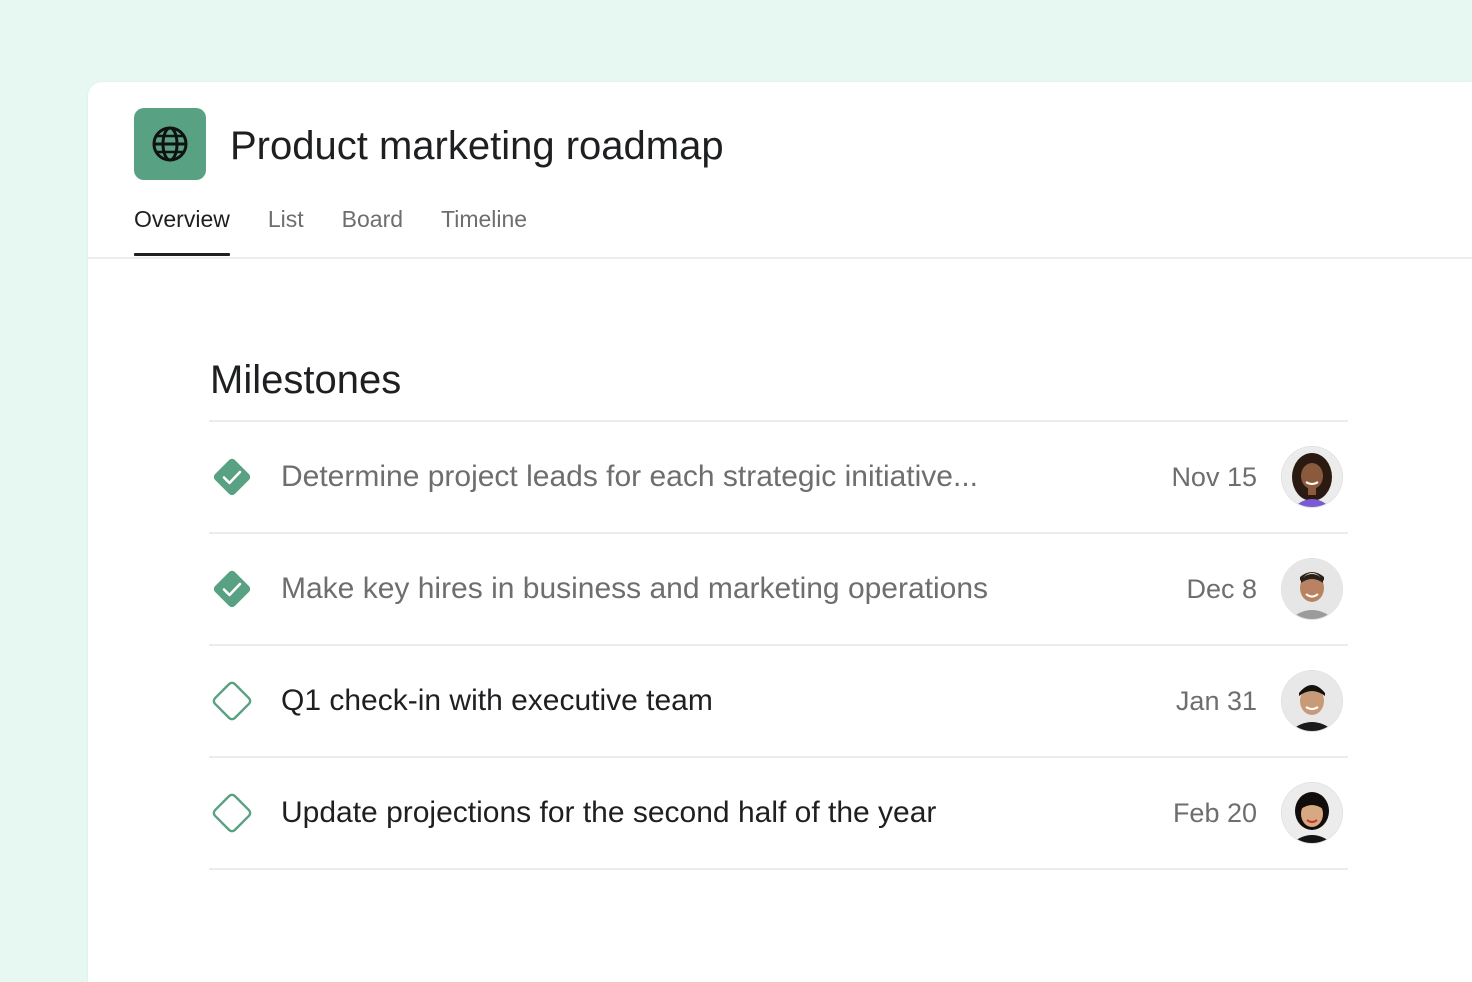 This screenshot has width=1472, height=982. What do you see at coordinates (306, 380) in the screenshot?
I see `milestones-heading: Milestones` at bounding box center [306, 380].